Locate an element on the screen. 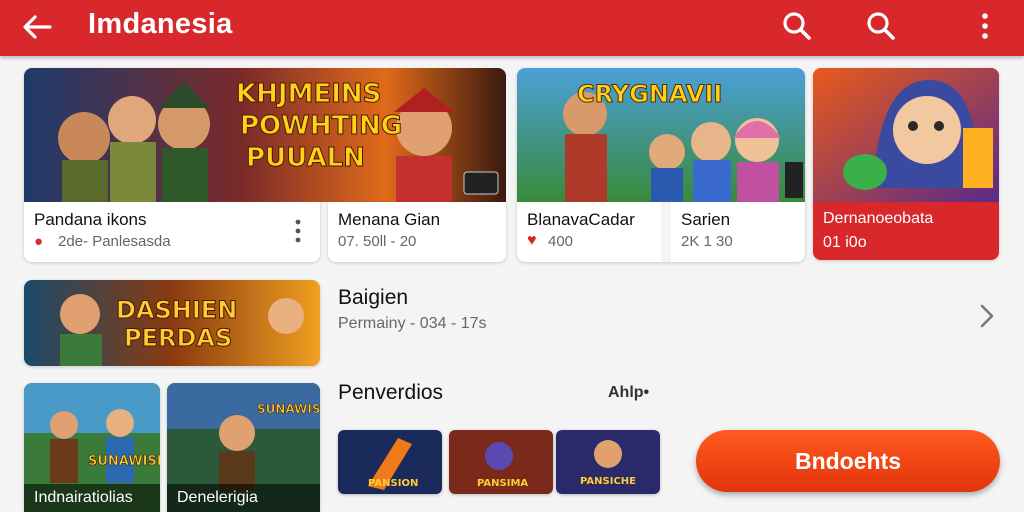  primary-action-button: Bndoehts is located at coordinates (848, 461).